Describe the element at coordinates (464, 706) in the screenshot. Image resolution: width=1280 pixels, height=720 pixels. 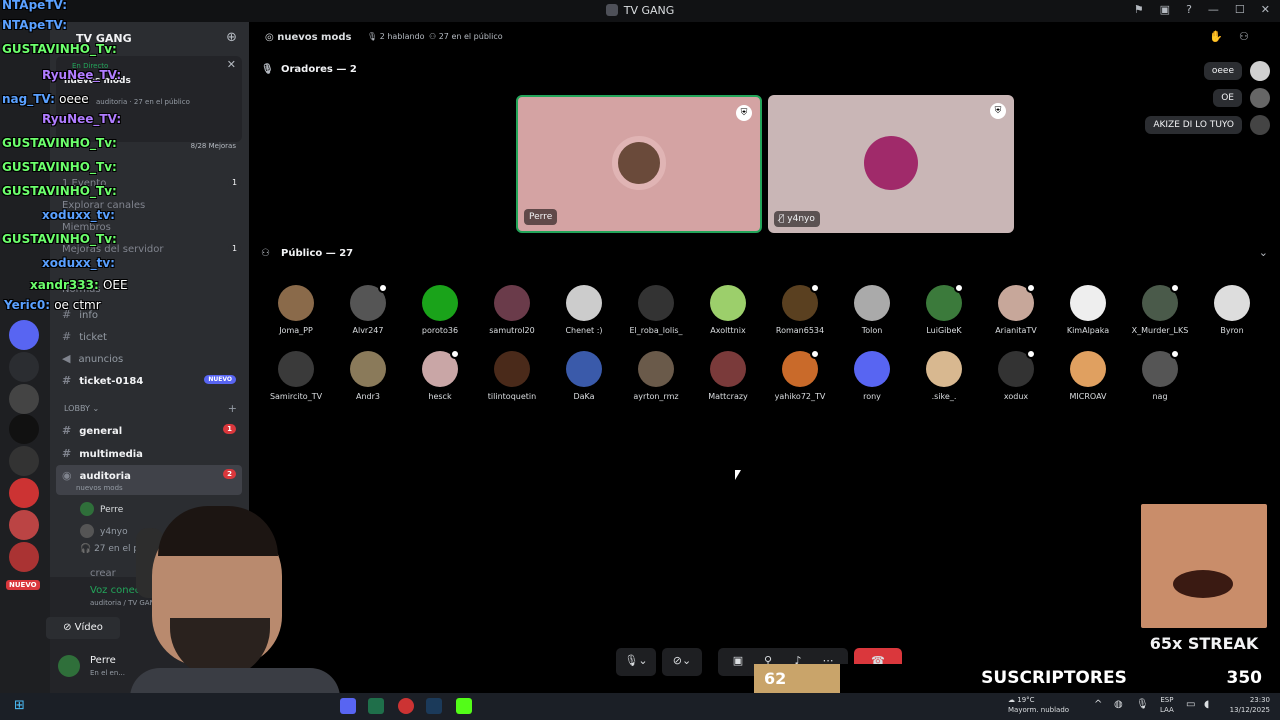
I see `kick-icon` at that location.